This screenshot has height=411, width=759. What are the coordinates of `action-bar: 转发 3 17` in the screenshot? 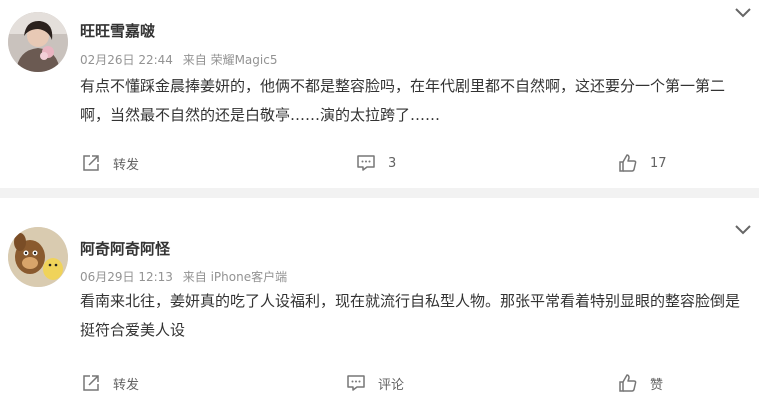 It's located at (379, 163).